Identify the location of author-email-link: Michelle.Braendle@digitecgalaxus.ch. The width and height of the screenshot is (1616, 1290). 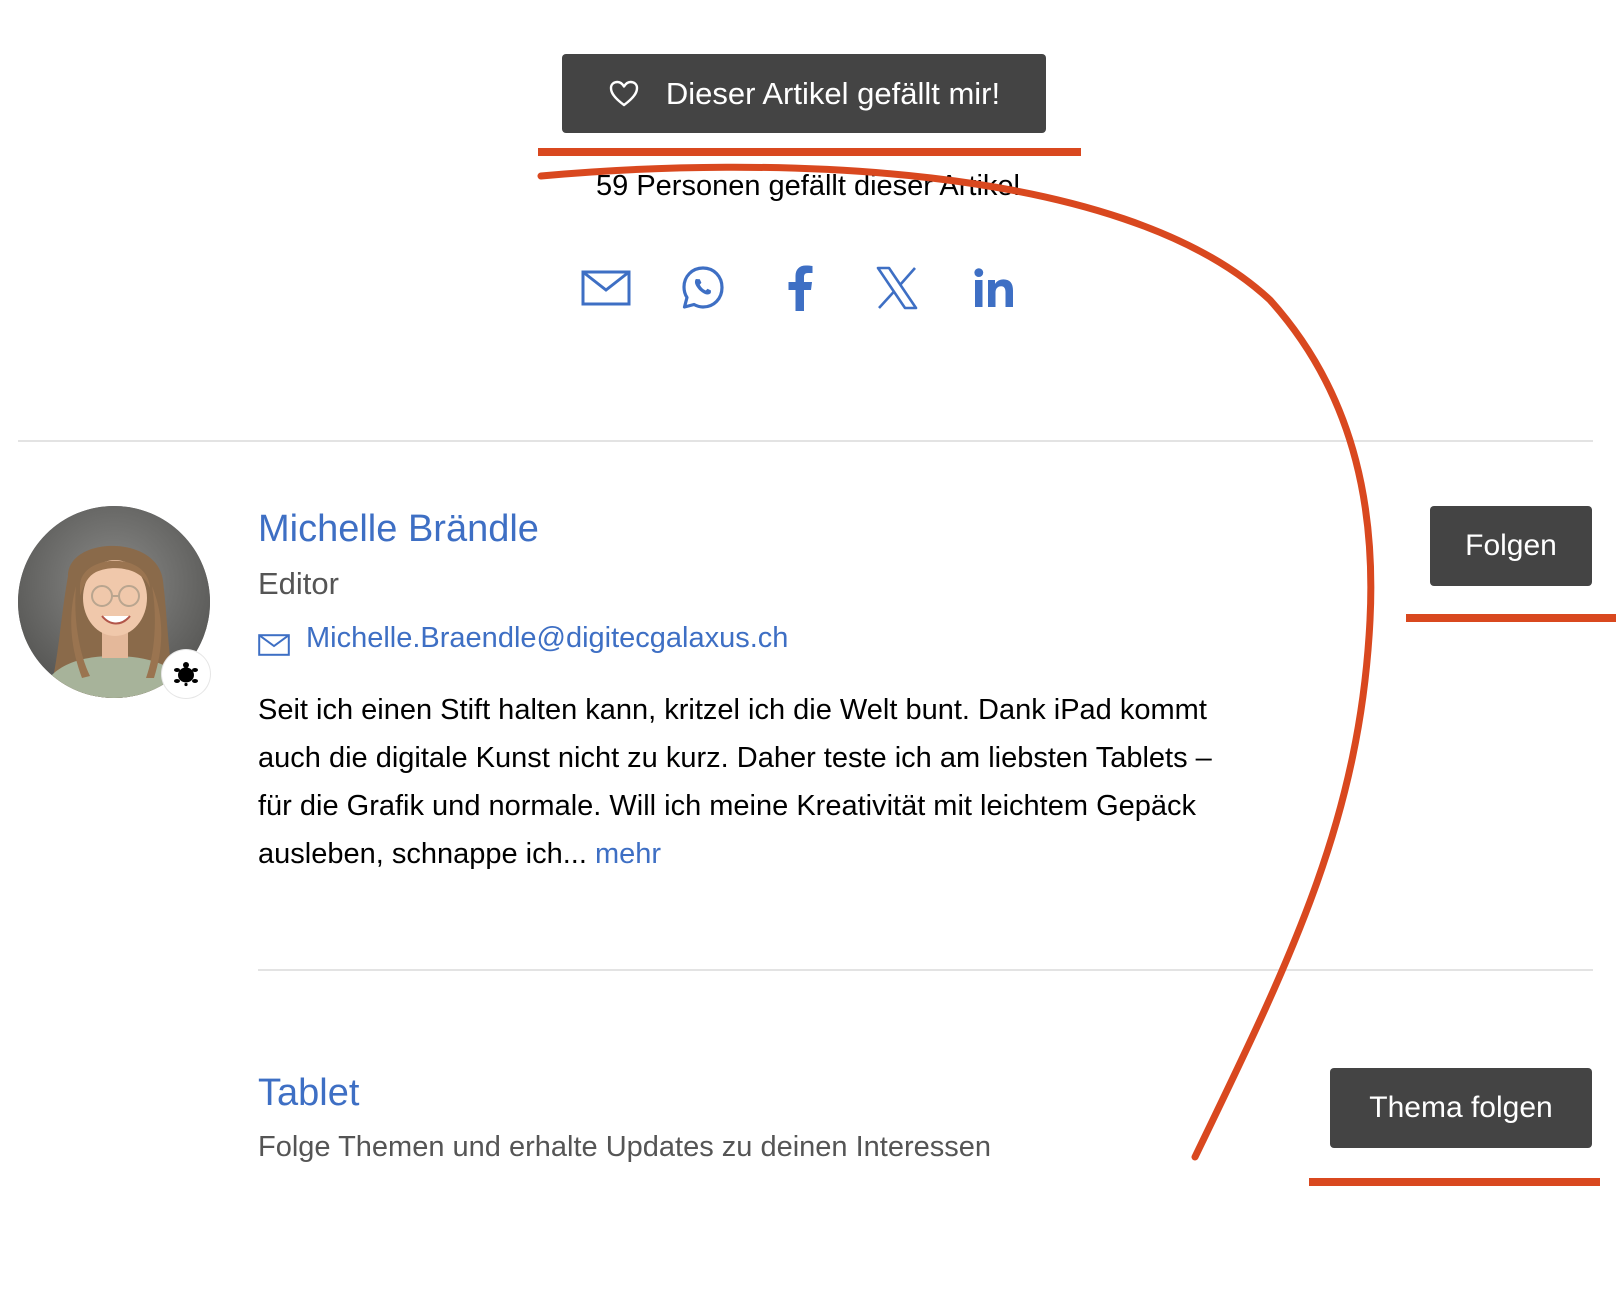
(547, 638).